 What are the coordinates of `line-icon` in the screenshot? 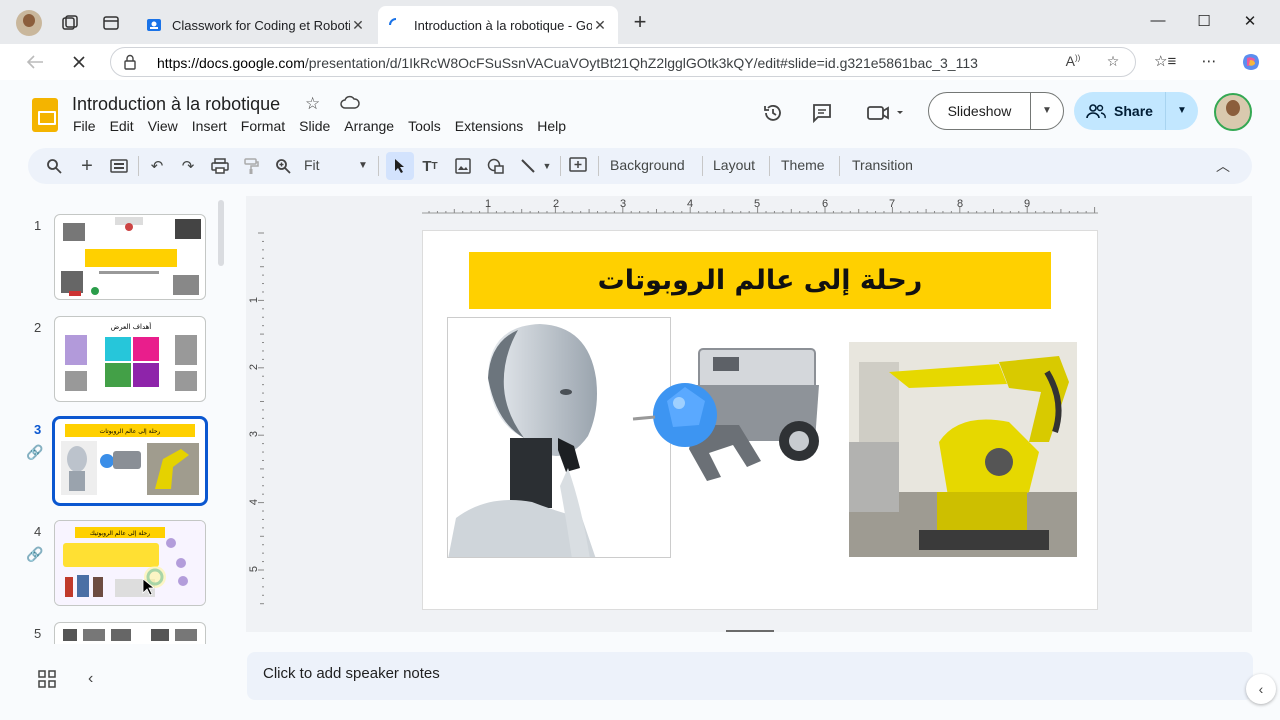 It's located at (528, 166).